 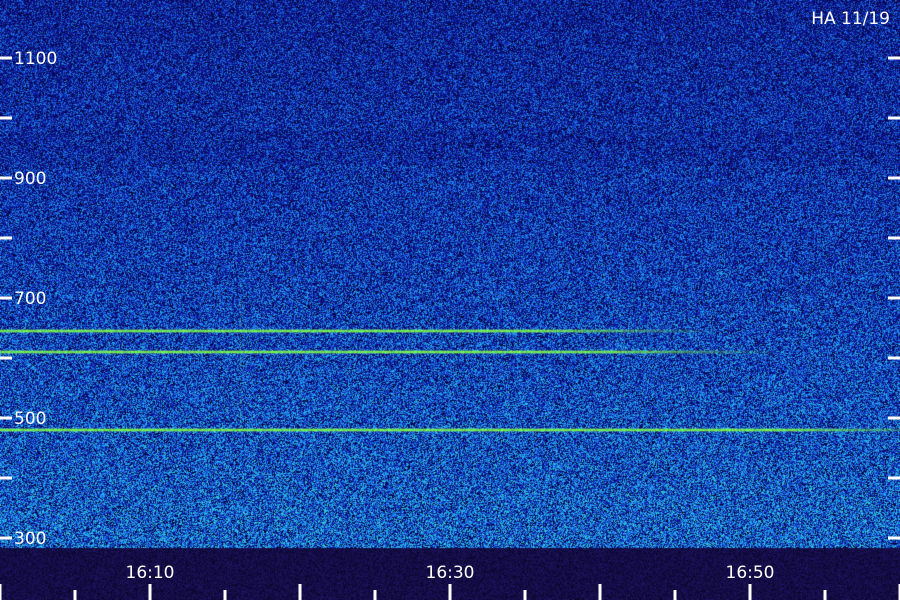 I want to click on y-tick-label: 1100, so click(x=35, y=59).